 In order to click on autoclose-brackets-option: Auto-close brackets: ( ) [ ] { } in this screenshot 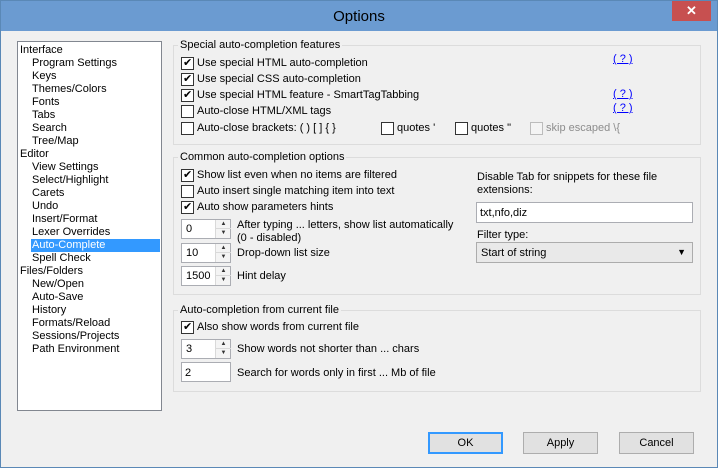, I will do `click(258, 128)`.